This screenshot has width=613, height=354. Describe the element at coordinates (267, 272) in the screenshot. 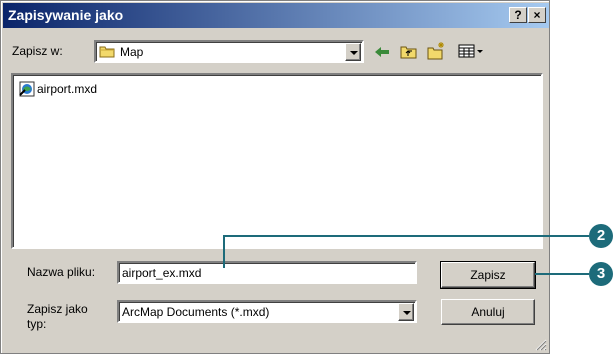

I see `filename-field: airport_ex.mxd` at that location.